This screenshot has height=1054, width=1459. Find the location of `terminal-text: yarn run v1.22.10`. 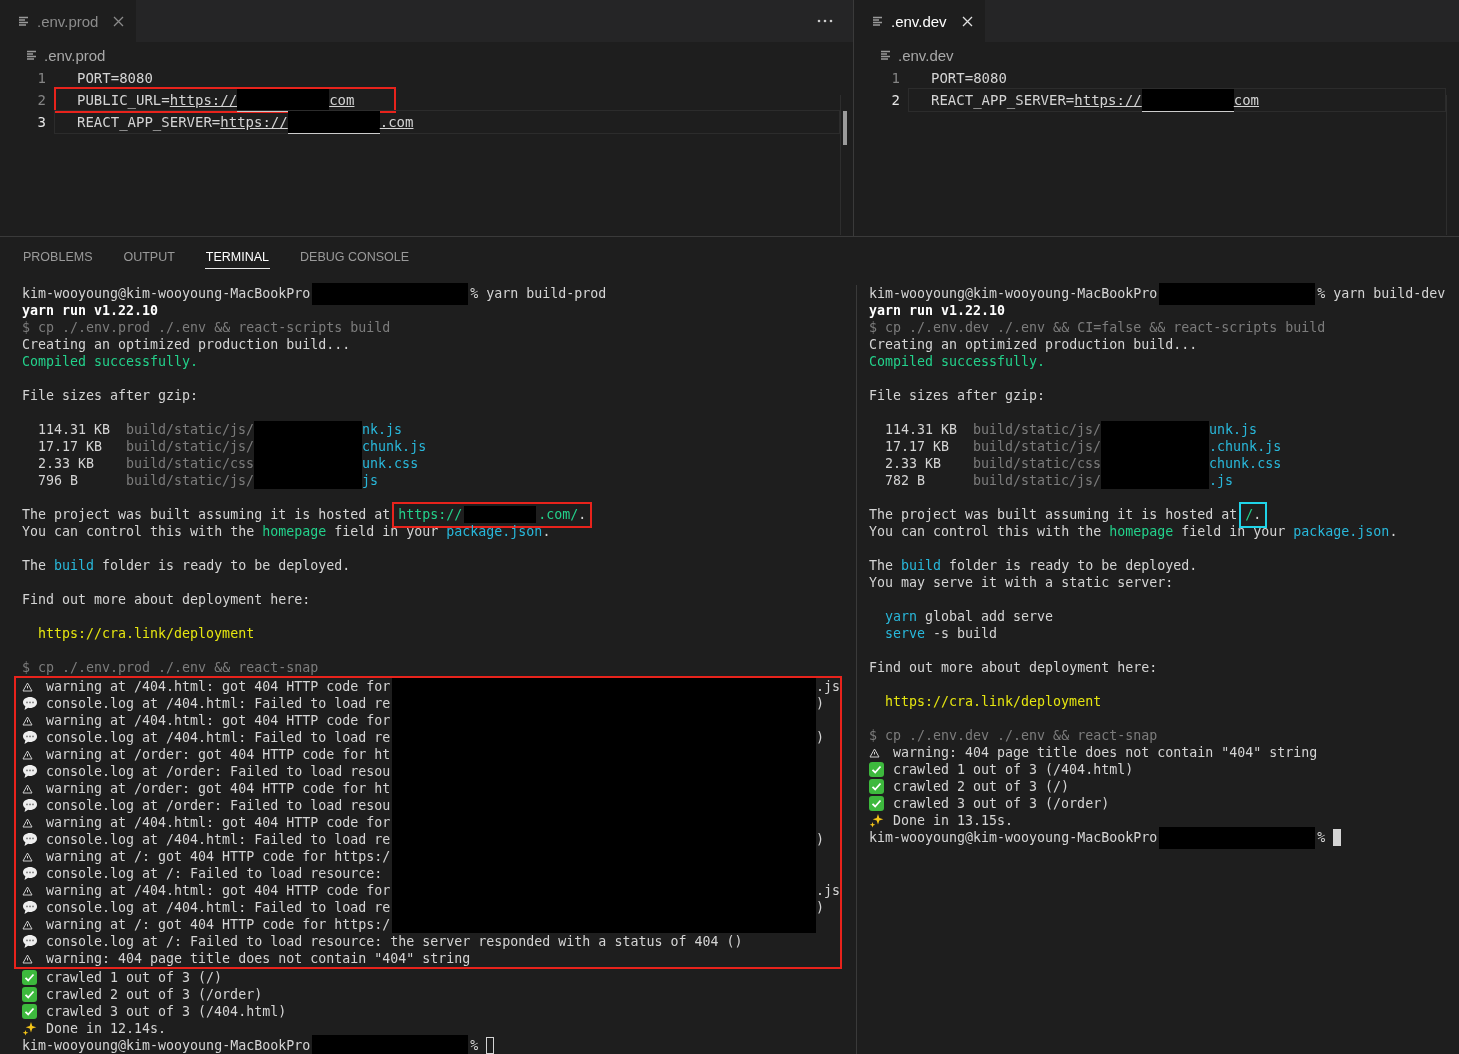

terminal-text: yarn run v1.22.10 is located at coordinates (937, 310).